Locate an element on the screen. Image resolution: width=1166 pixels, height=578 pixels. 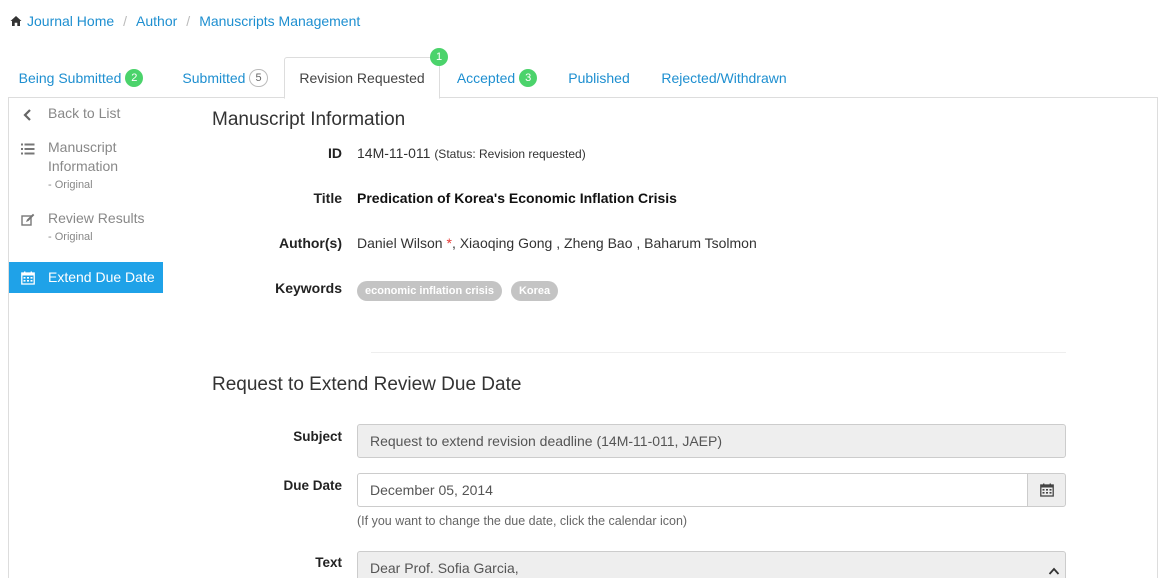
count-badge: 1 is located at coordinates (439, 57).